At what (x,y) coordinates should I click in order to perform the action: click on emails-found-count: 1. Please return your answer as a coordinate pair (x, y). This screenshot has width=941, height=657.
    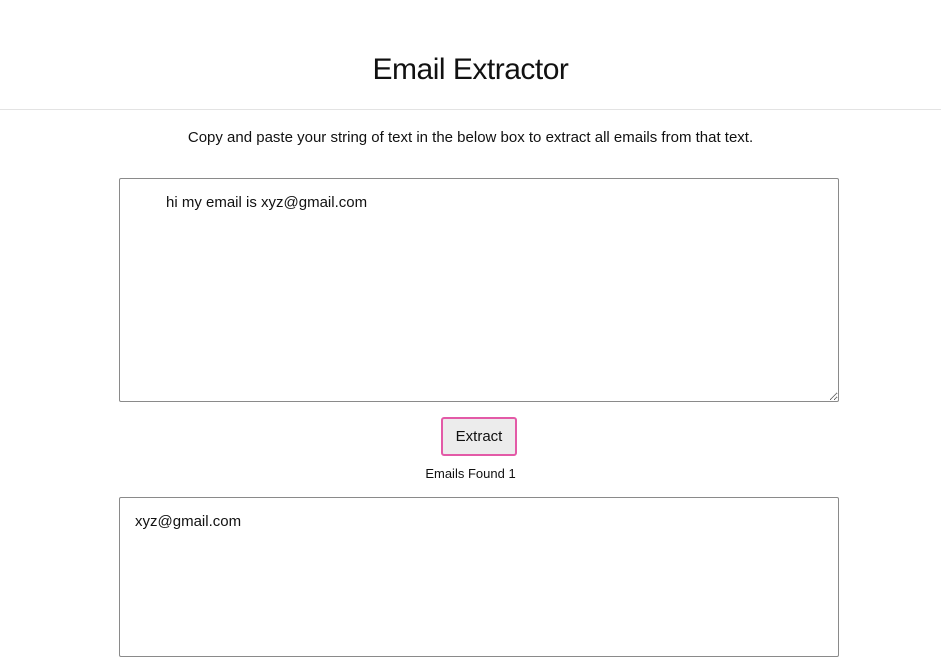
    Looking at the image, I should click on (512, 473).